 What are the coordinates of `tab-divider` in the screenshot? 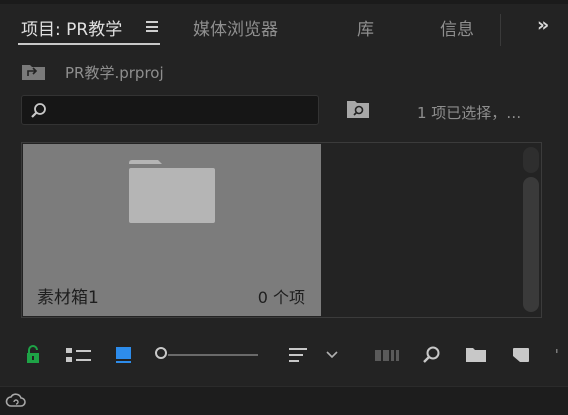 It's located at (500, 30).